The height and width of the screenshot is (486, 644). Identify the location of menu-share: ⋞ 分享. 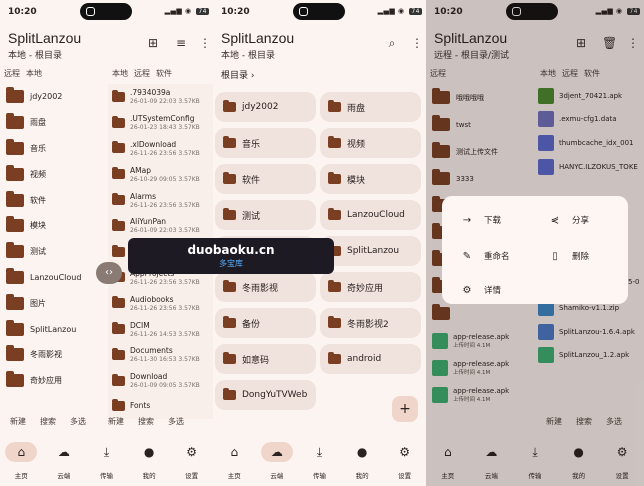
(568, 220).